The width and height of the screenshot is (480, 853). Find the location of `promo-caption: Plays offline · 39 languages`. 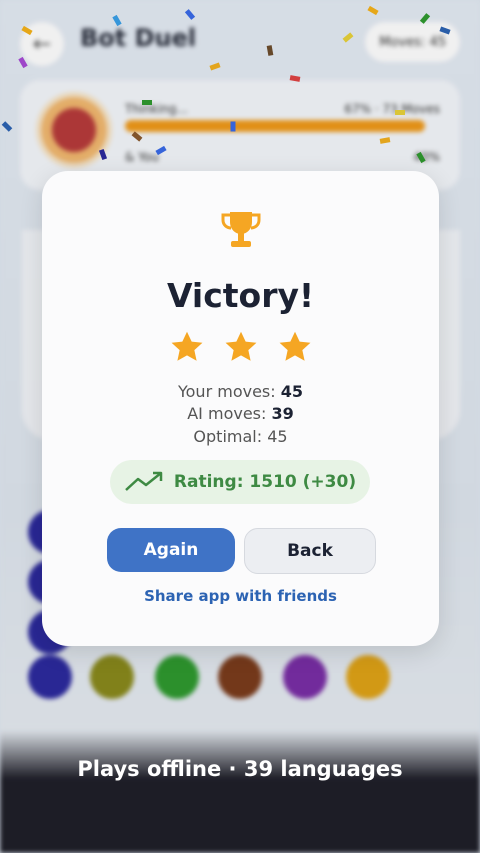

promo-caption: Plays offline · 39 languages is located at coordinates (240, 769).